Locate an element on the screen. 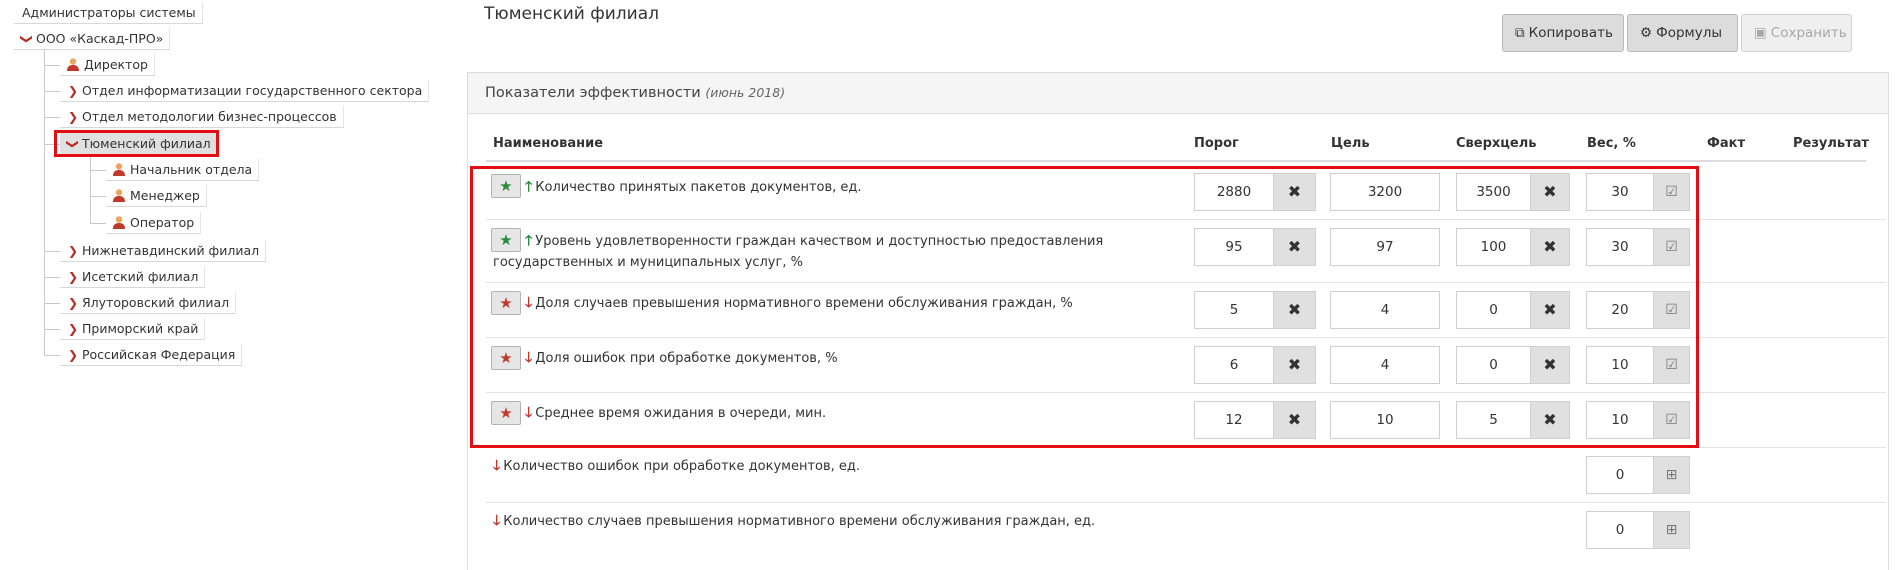  tree-item-label: Ялуторовский филиал is located at coordinates (156, 302).